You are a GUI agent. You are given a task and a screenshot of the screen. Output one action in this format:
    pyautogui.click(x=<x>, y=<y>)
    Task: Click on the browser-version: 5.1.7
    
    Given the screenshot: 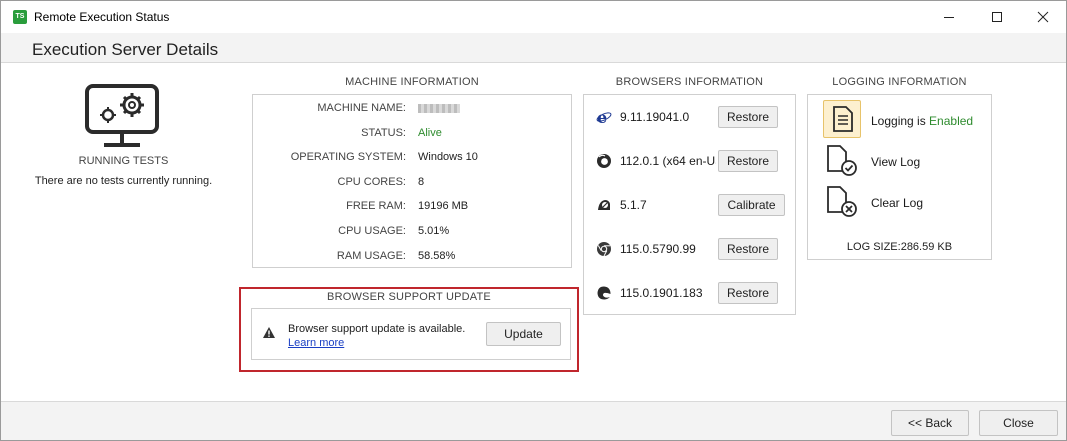 What is the action you would take?
    pyautogui.click(x=633, y=205)
    